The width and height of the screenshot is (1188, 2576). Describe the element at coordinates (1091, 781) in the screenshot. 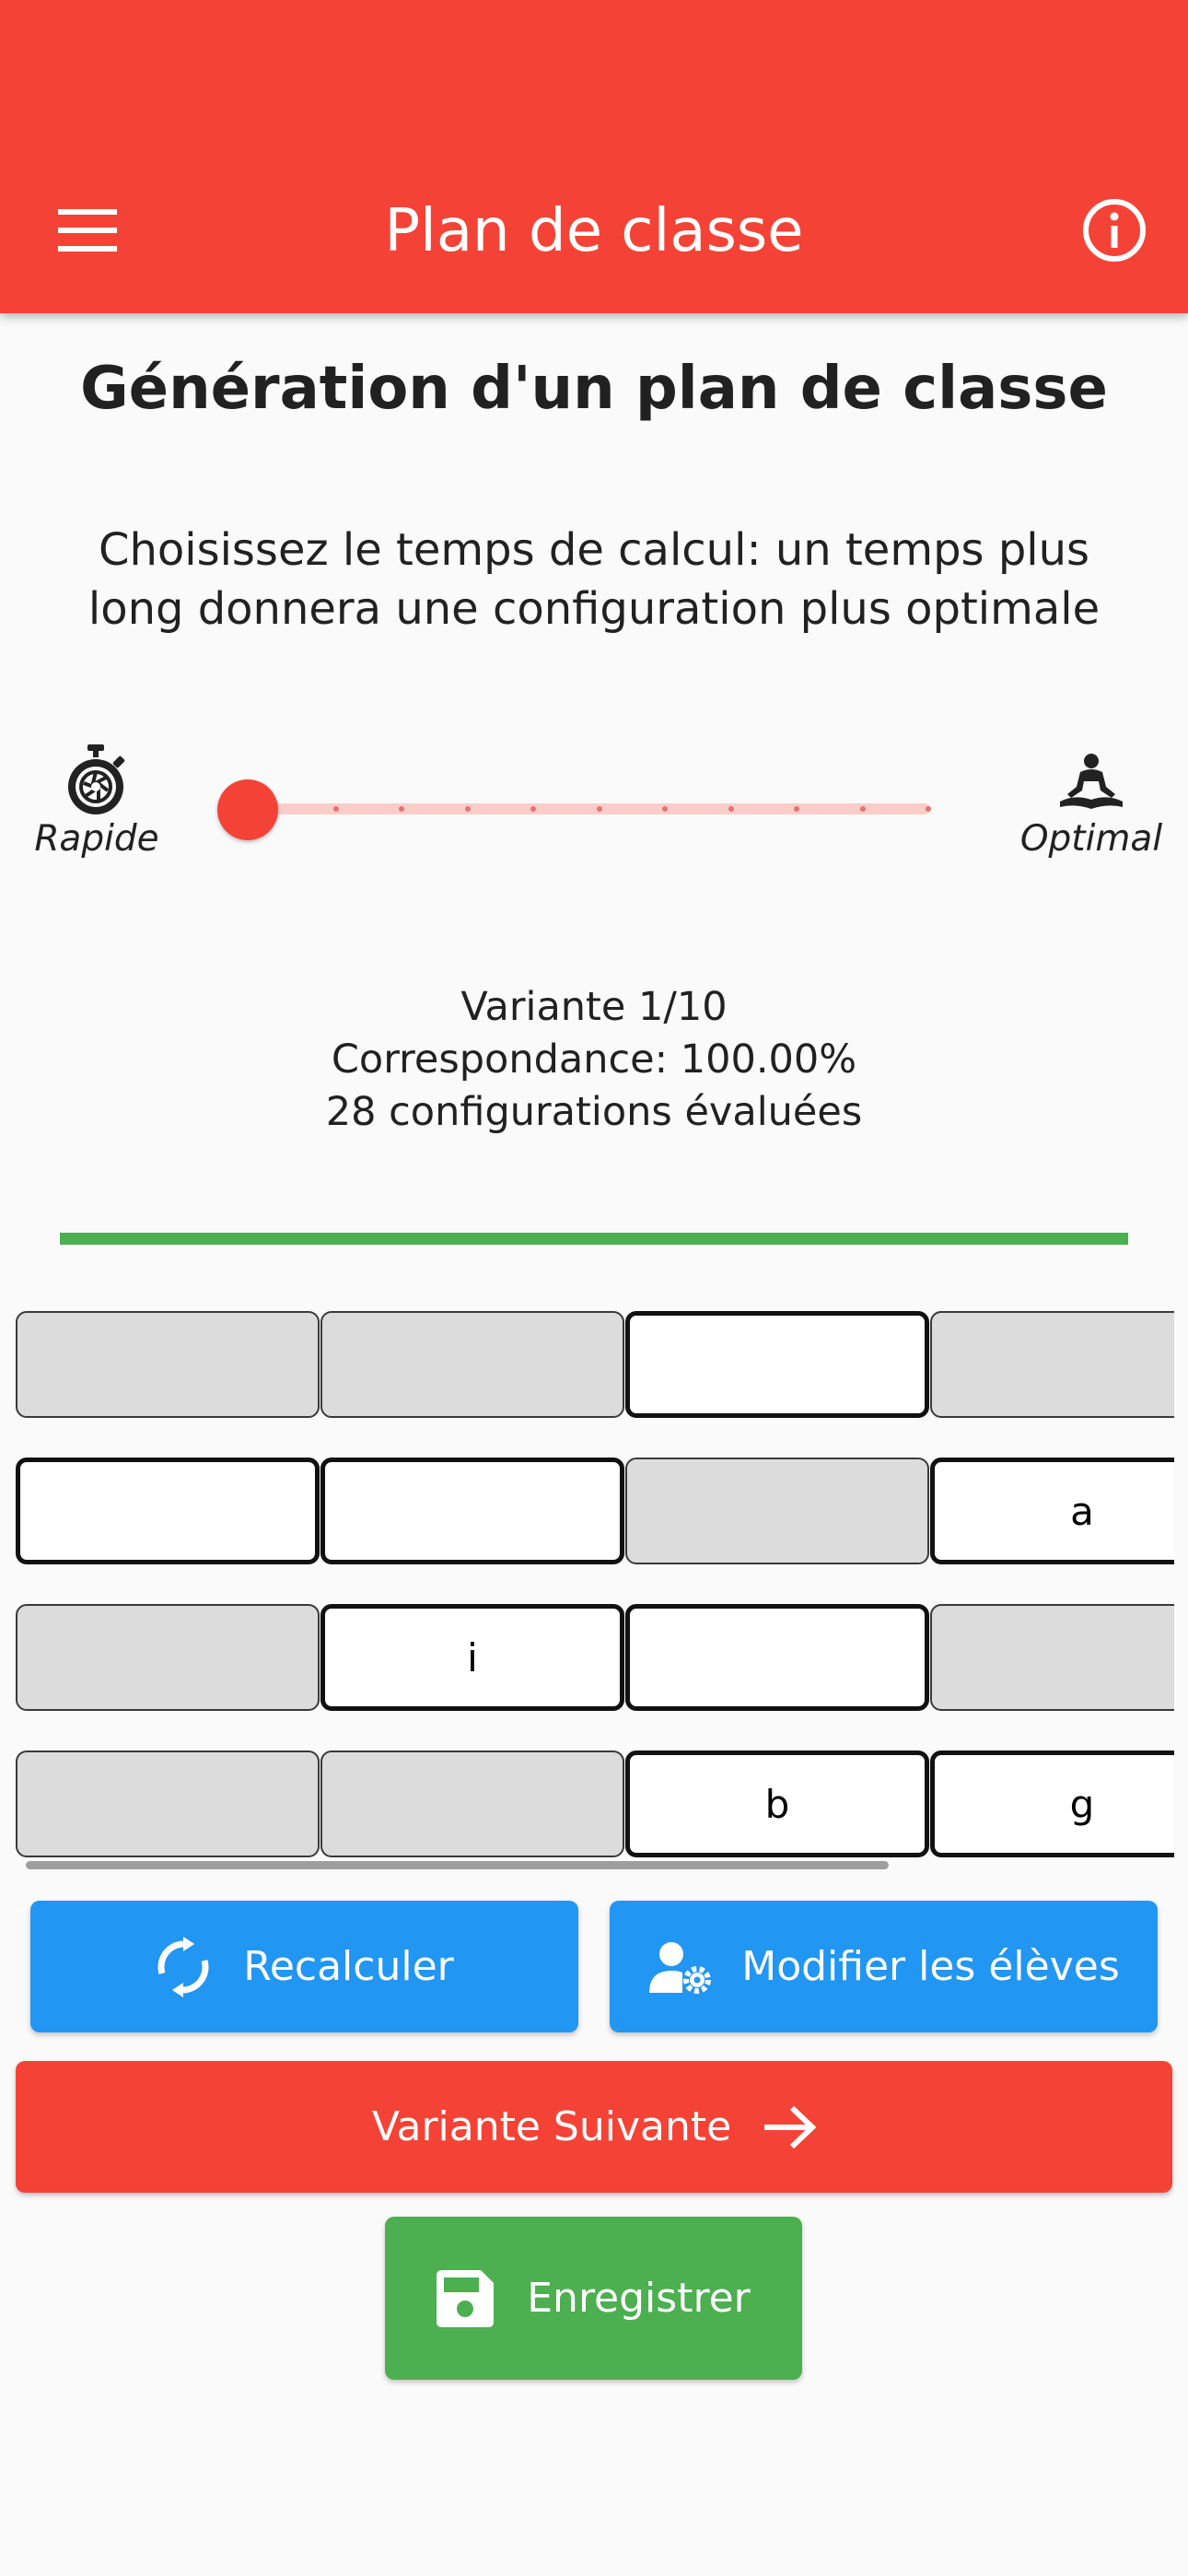

I see `meditation-icon` at that location.